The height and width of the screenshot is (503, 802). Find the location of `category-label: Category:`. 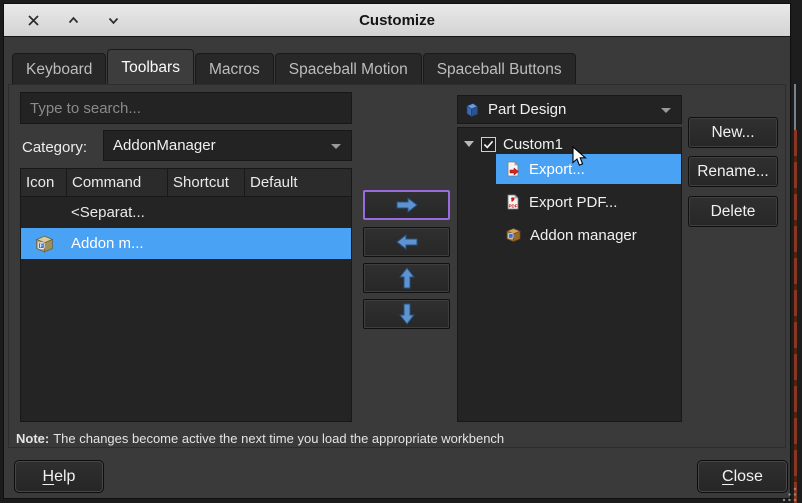

category-label: Category: is located at coordinates (55, 147).